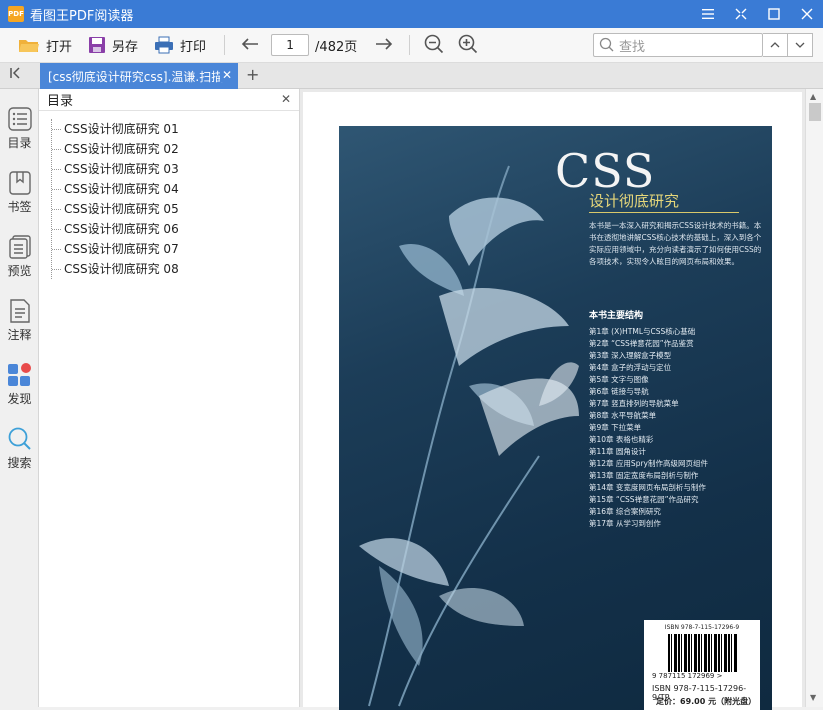 Image resolution: width=823 pixels, height=710 pixels. What do you see at coordinates (19, 374) in the screenshot?
I see `discover-icon` at bounding box center [19, 374].